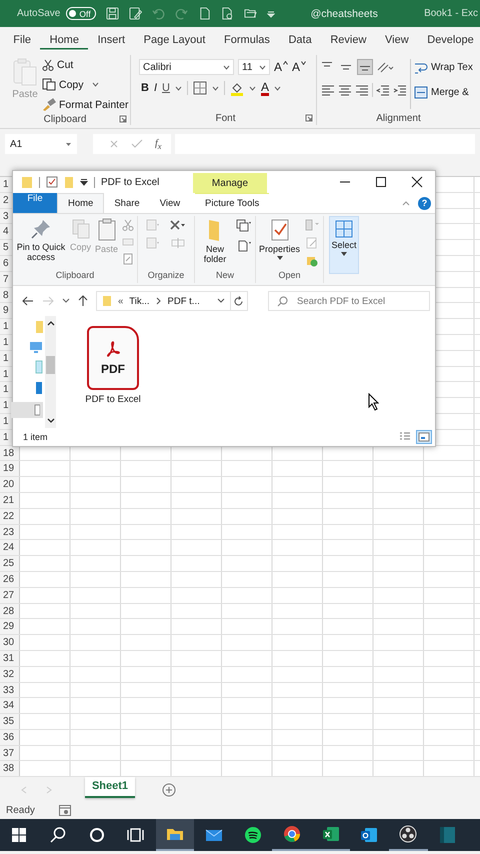 Image resolution: width=480 pixels, height=854 pixels. Describe the element at coordinates (199, 88) in the screenshot. I see `borders-icon` at that location.